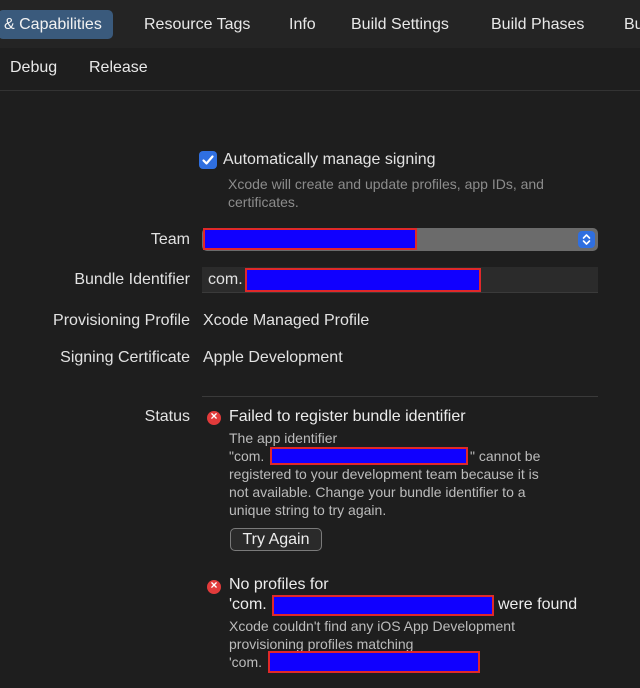  I want to click on team-label: Team, so click(170, 239).